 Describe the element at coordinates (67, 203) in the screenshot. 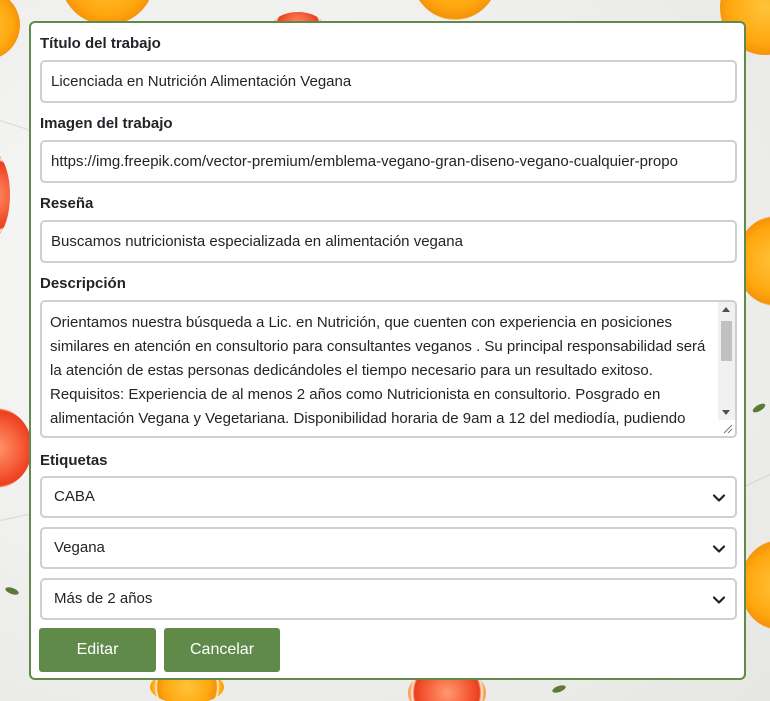

I see `review-label: Reseña` at that location.